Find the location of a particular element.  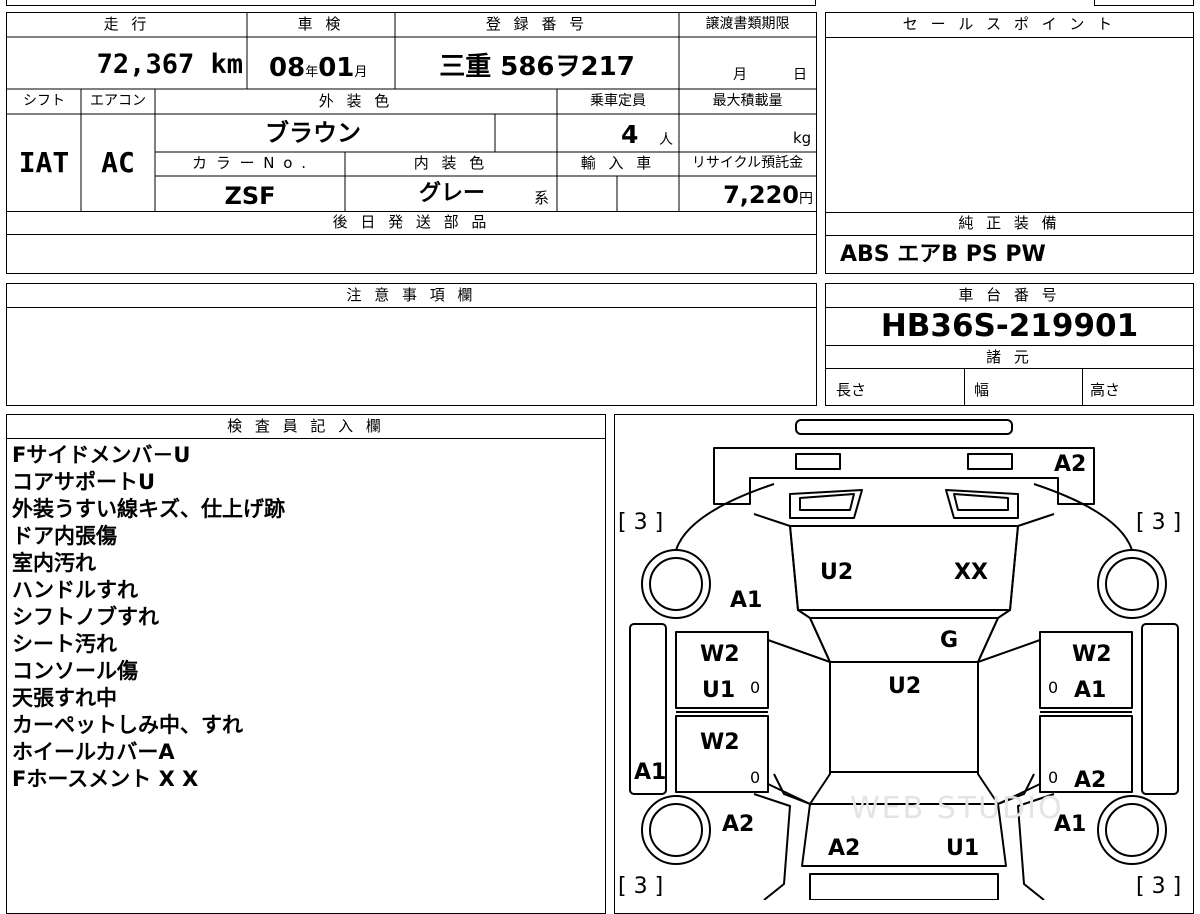

genuine-equipment-box: 純 正 装 備 ABS エアB PS PW is located at coordinates (1009, 243).